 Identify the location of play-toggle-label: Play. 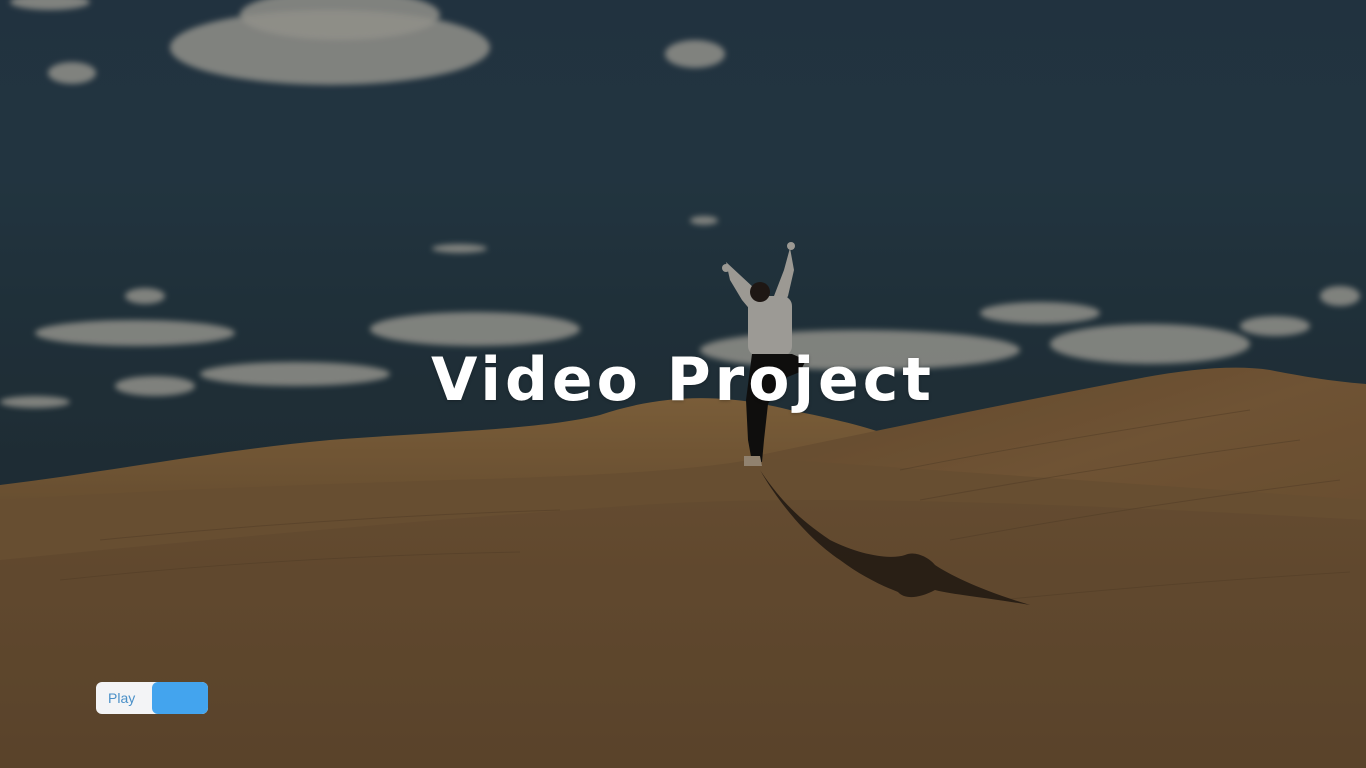
(122, 698).